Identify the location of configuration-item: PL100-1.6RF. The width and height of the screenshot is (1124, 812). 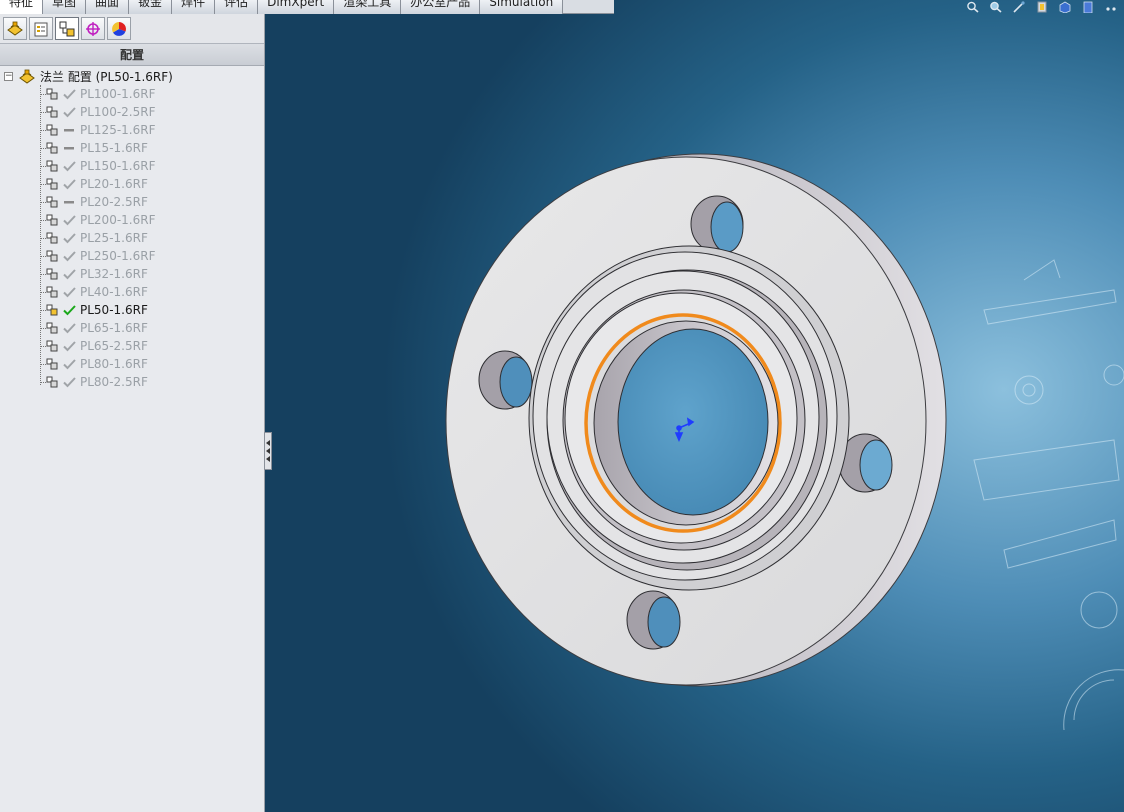
(132, 94).